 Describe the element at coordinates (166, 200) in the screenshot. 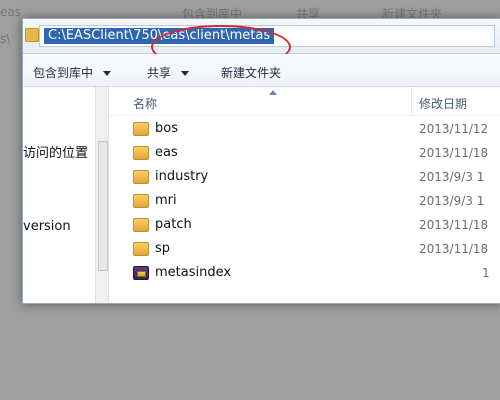

I see `file-name: mri` at that location.